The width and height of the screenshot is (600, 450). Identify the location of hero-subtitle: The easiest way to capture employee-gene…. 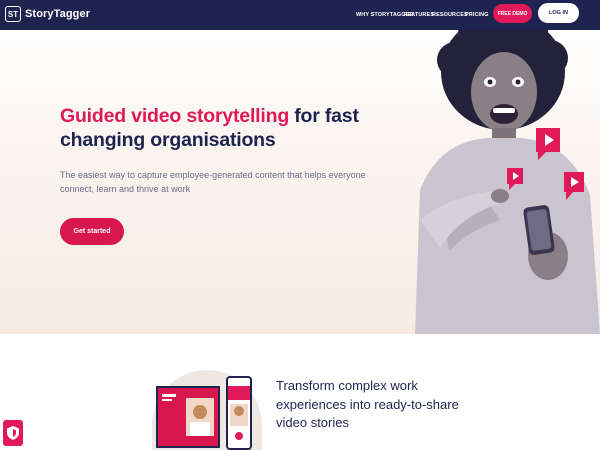
(213, 182).